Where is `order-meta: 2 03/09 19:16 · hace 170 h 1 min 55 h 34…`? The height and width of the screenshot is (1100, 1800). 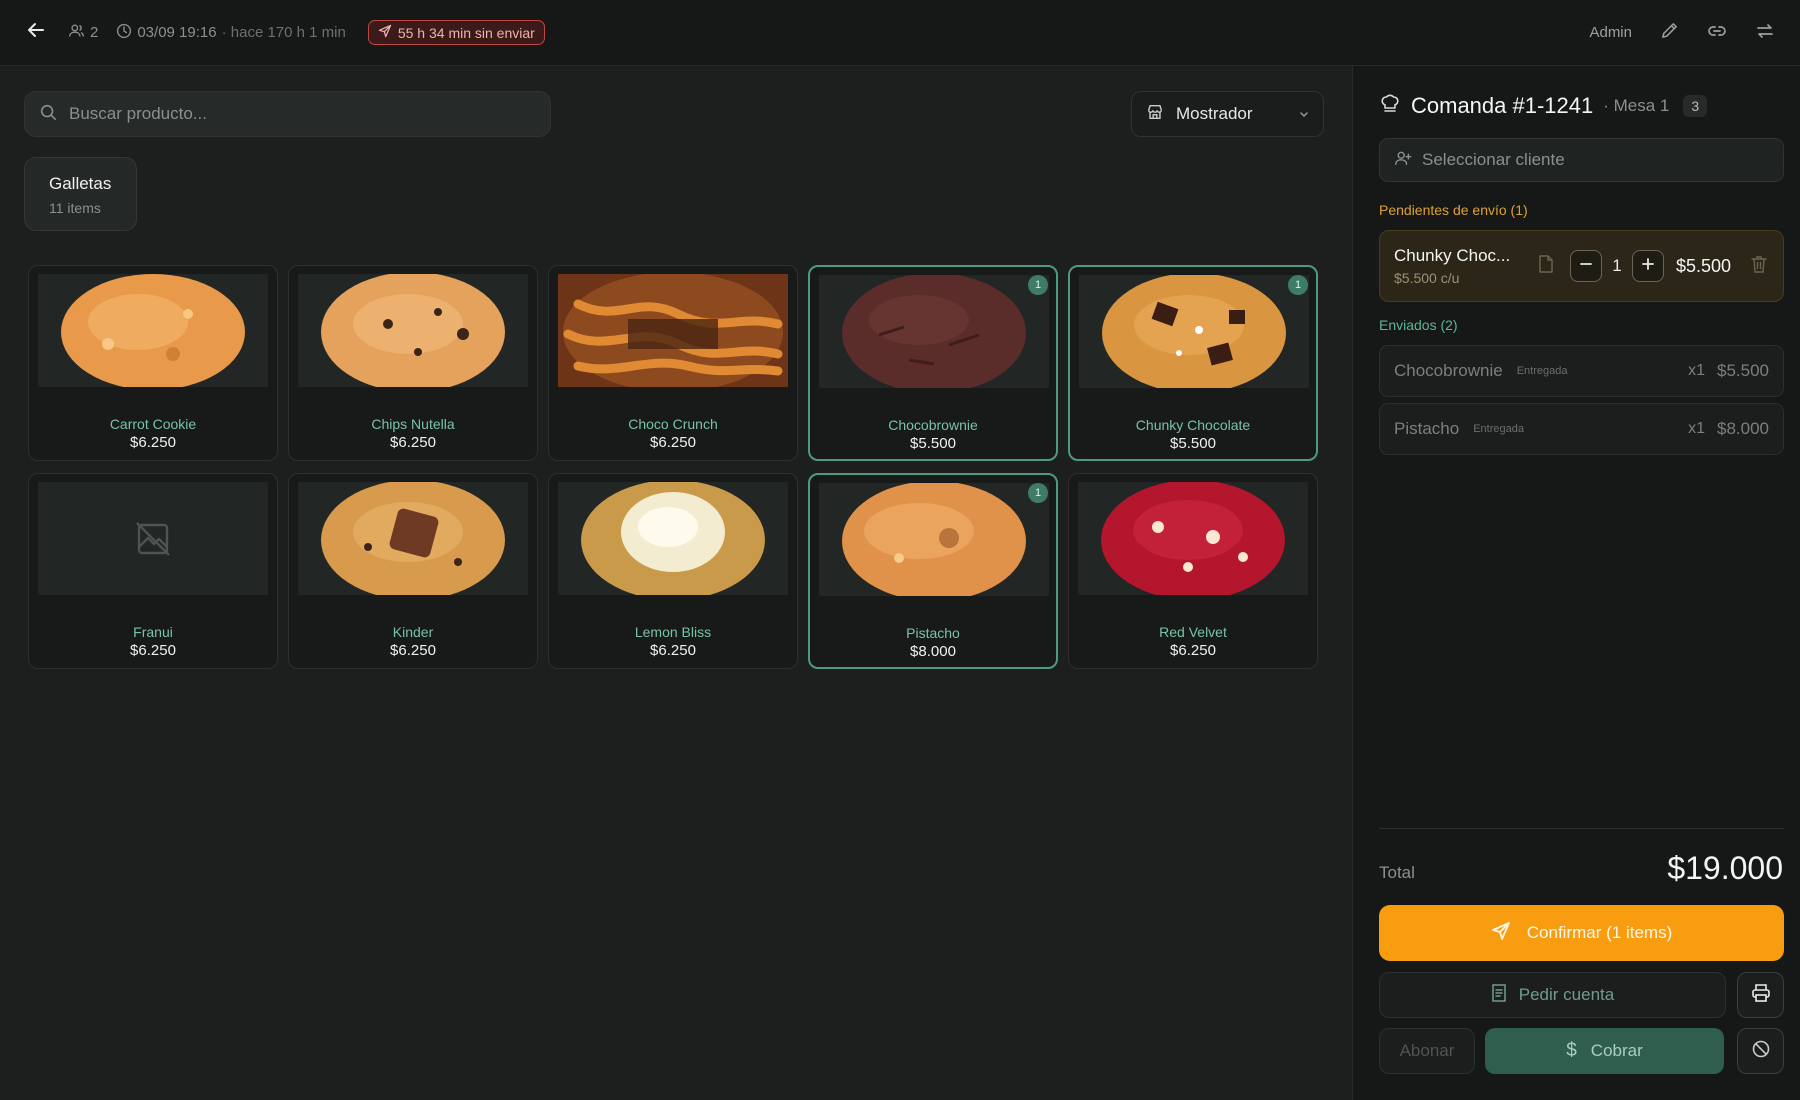 order-meta: 2 03/09 19:16 · hace 170 h 1 min 55 h 34… is located at coordinates (306, 32).